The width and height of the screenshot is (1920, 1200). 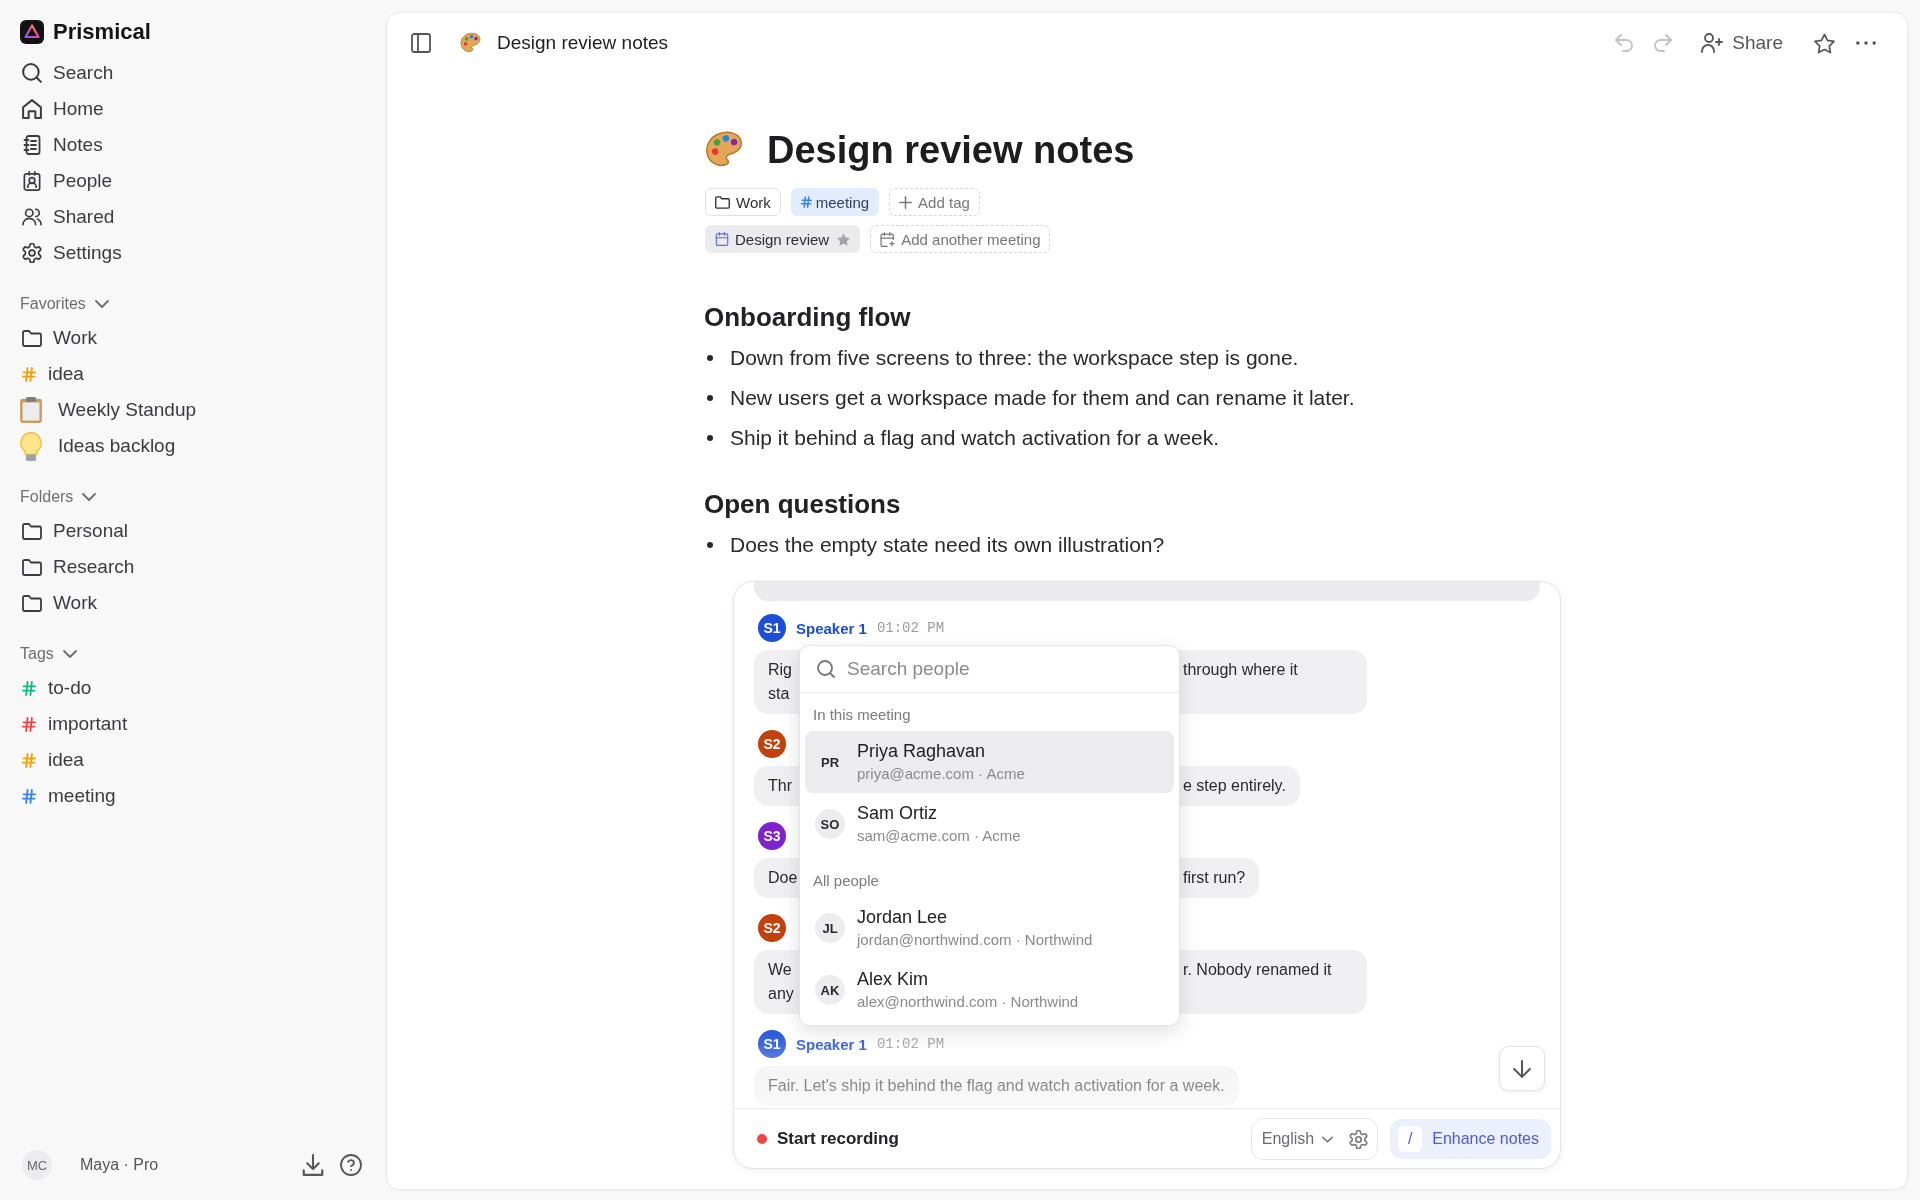 I want to click on tag-chip: meeting, so click(x=835, y=202).